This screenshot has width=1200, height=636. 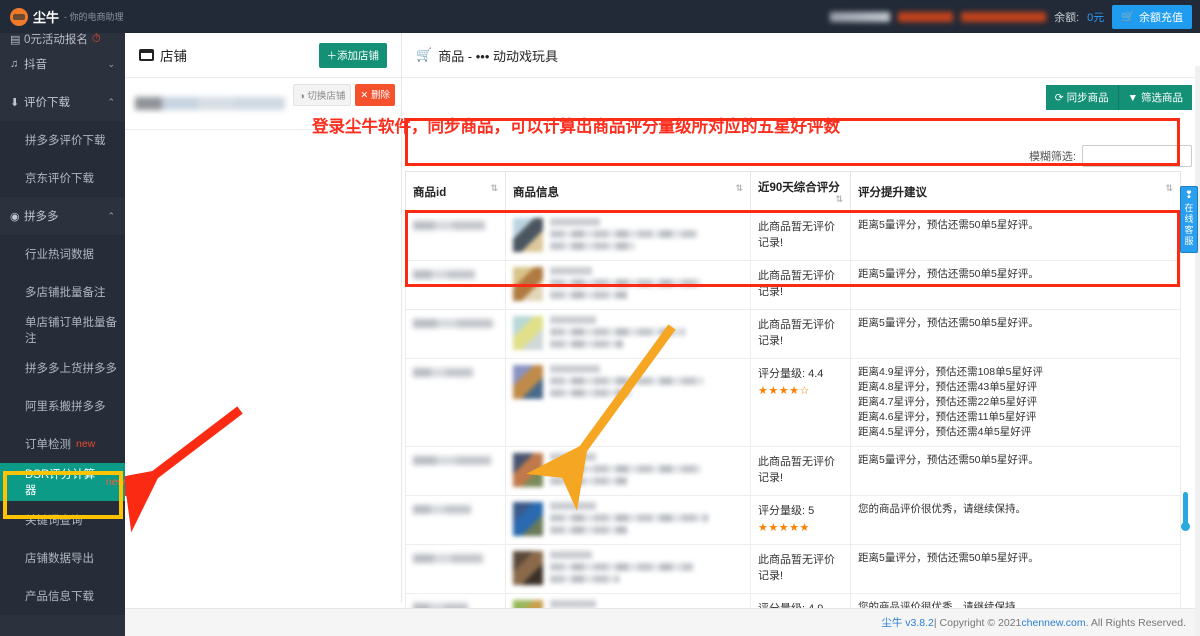 What do you see at coordinates (62, 520) in the screenshot?
I see `sidebar-item-keyword-query: 关键词查询` at bounding box center [62, 520].